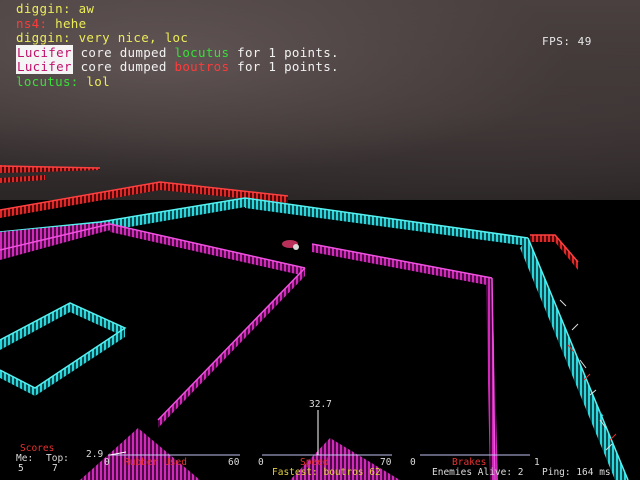 This screenshot has height=480, width=640. Describe the element at coordinates (261, 462) in the screenshot. I see `speed-min: 0` at that location.